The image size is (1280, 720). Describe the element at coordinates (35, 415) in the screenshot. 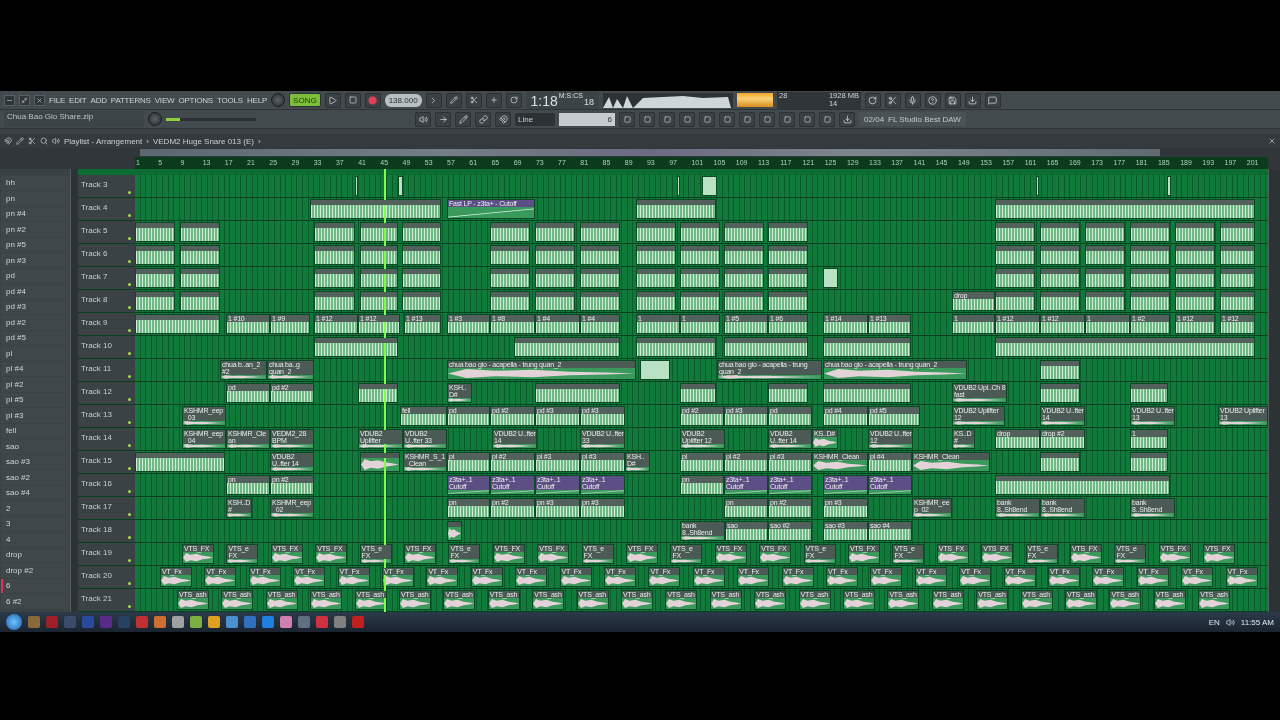

I see `channel-item: pl #3` at that location.